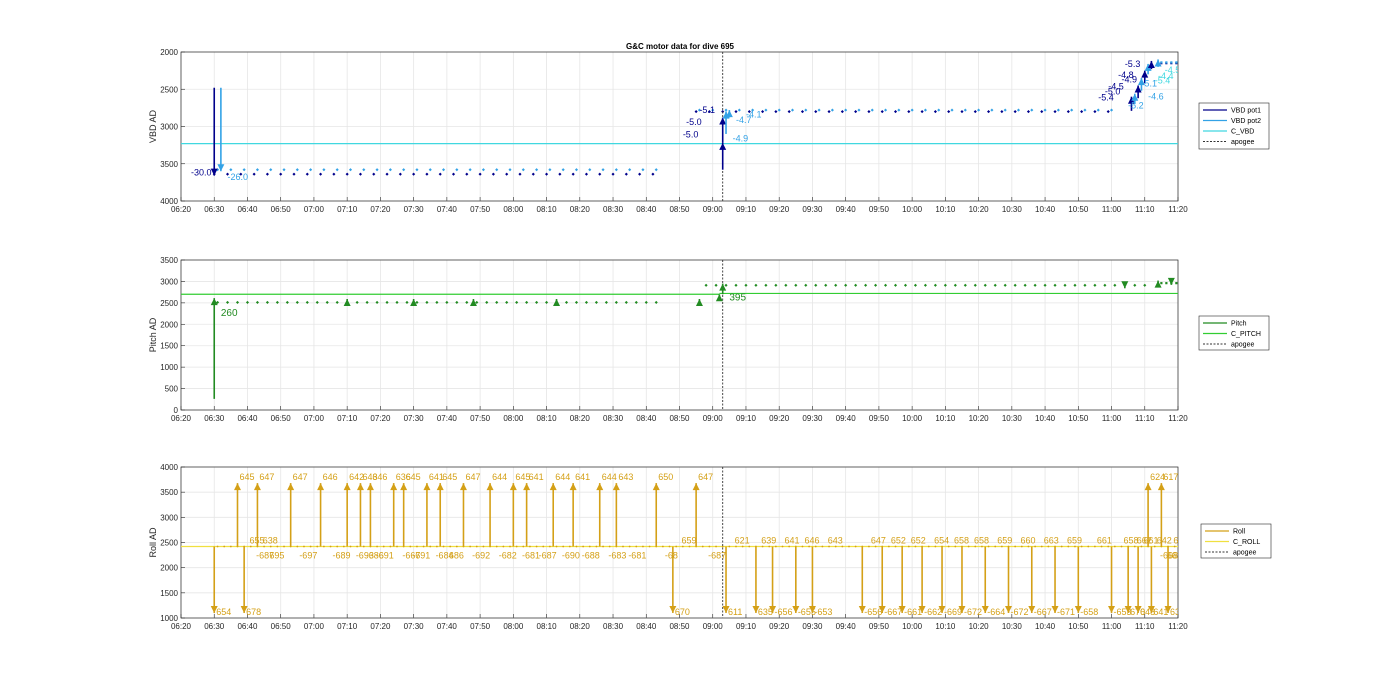 The image size is (1400, 693). I want to click on roll-value-label: -681, so click(531, 556).